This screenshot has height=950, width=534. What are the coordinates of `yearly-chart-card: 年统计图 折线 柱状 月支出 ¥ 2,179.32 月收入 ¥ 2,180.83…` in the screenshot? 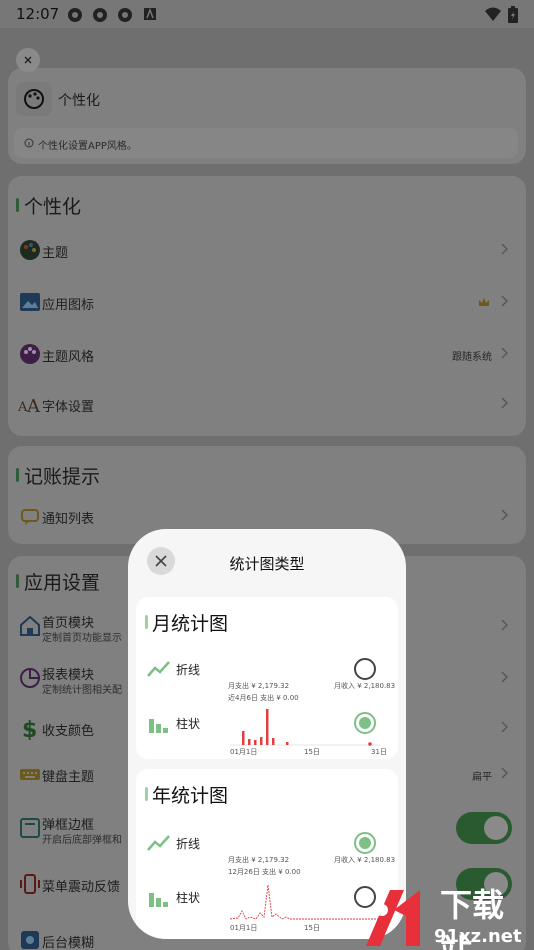 It's located at (267, 854).